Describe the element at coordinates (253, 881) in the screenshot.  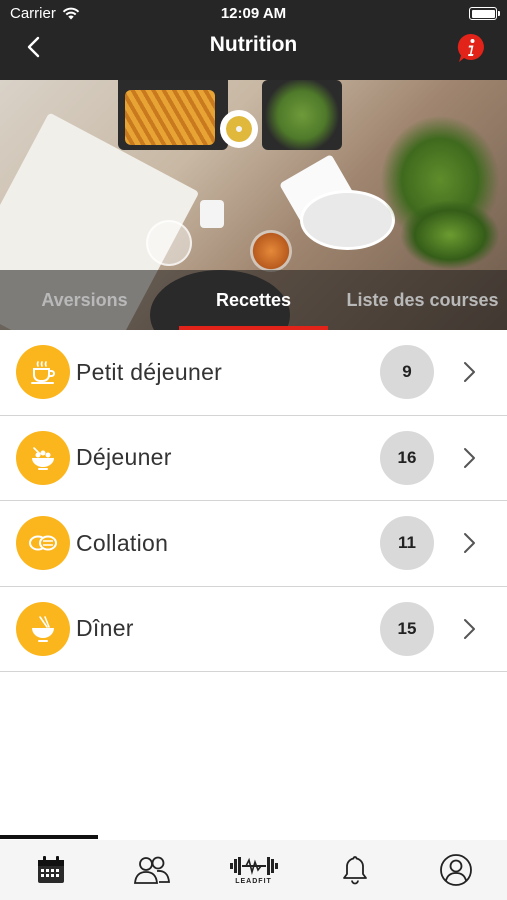
I see `logo-text: LEADFIT` at that location.